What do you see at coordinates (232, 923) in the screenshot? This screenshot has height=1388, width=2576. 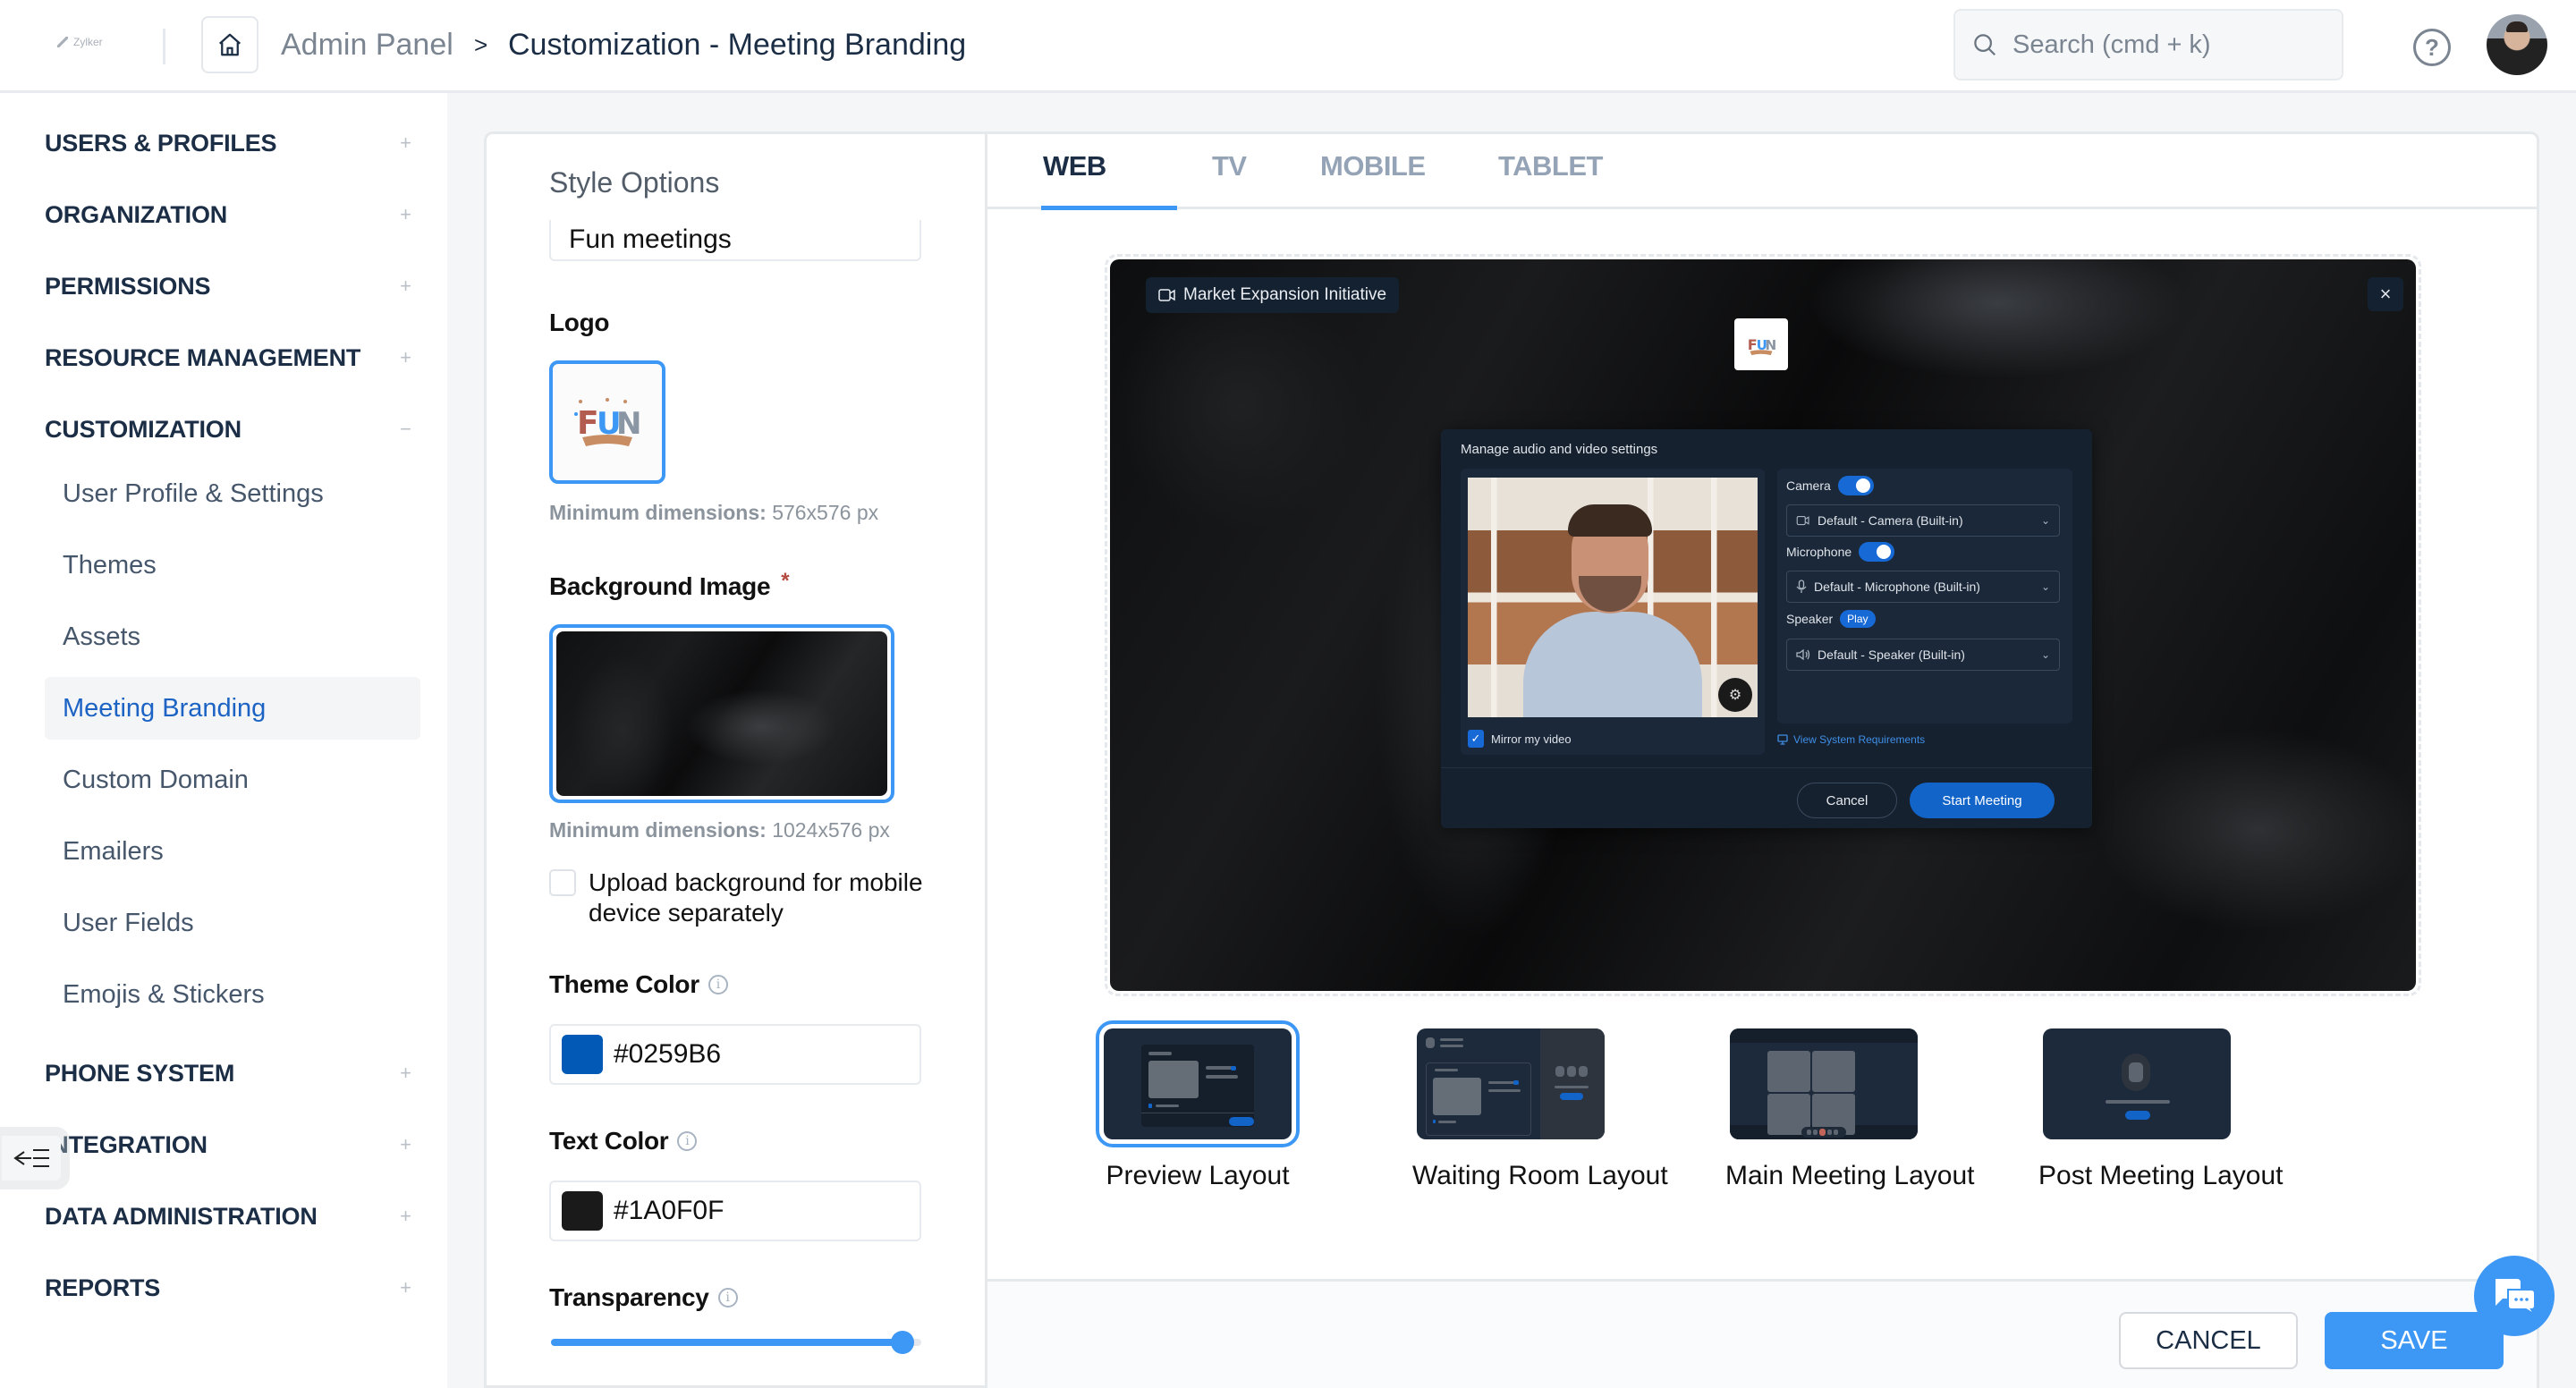 I see `sidebar-item-user-fields: User Fields` at bounding box center [232, 923].